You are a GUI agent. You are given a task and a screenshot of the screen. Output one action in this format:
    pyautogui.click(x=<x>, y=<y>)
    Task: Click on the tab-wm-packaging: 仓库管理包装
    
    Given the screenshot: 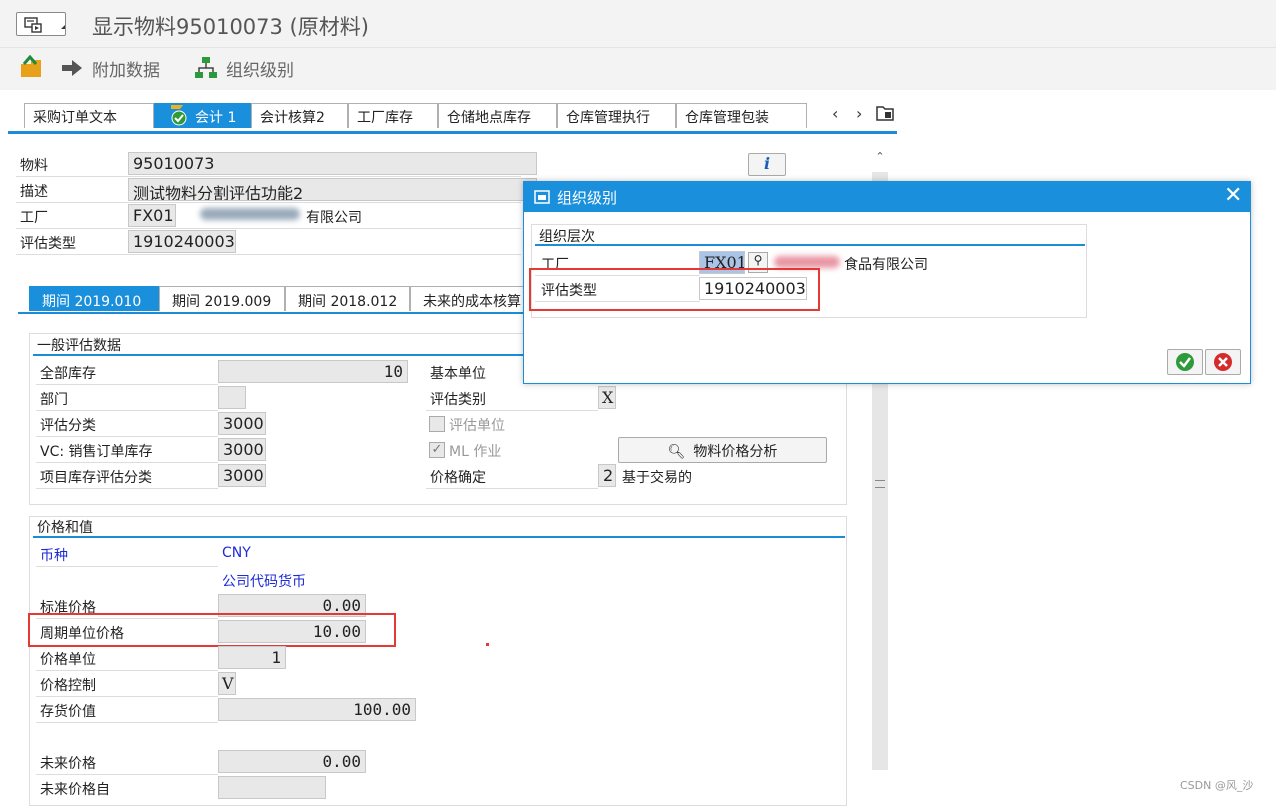 What is the action you would take?
    pyautogui.click(x=741, y=115)
    